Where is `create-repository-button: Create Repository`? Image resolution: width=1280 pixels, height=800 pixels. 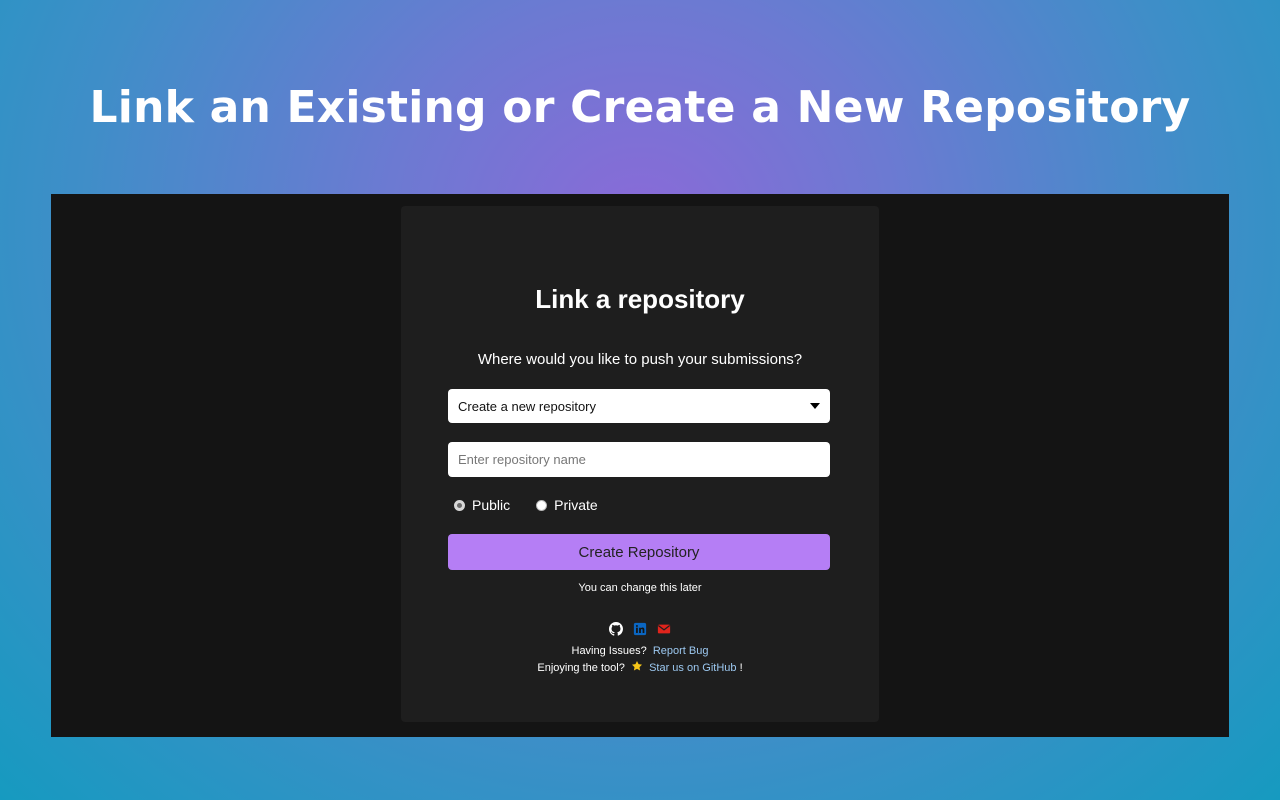 create-repository-button: Create Repository is located at coordinates (639, 552).